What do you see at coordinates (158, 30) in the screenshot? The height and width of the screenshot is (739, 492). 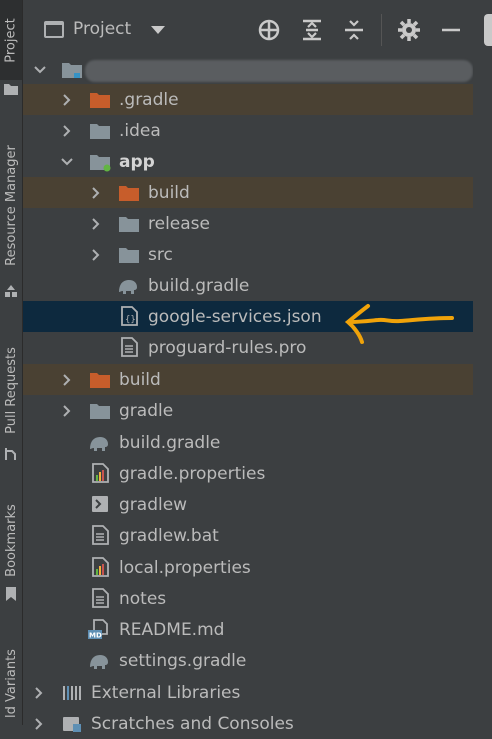 I see `dropdown-chevron-icon` at bounding box center [158, 30].